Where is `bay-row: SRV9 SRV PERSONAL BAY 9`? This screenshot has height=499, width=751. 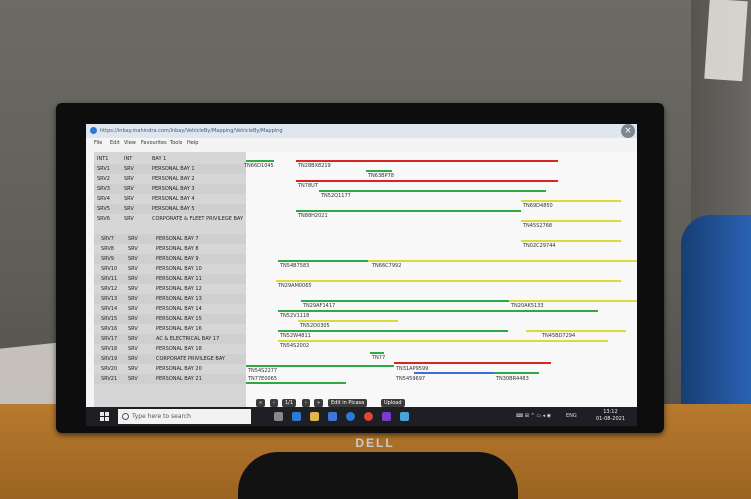 bay-row: SRV9 SRV PERSONAL BAY 9 is located at coordinates (170, 259).